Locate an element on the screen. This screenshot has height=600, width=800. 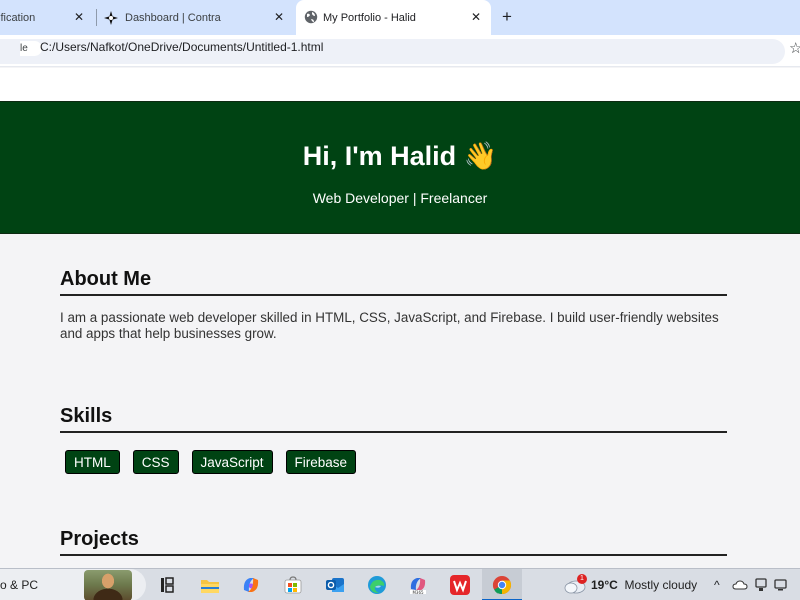
hero-title: Hi, I'm Halid 👋 is located at coordinates (400, 156).